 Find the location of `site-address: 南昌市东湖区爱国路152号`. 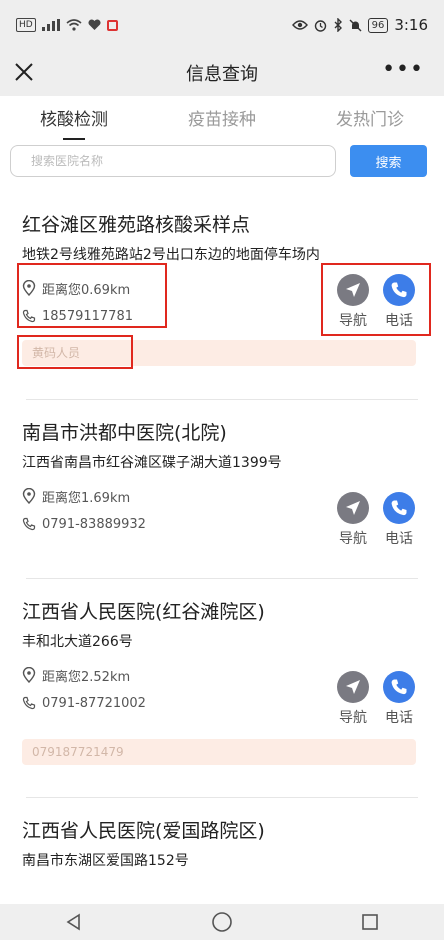

site-address: 南昌市东湖区爱国路152号 is located at coordinates (105, 861).